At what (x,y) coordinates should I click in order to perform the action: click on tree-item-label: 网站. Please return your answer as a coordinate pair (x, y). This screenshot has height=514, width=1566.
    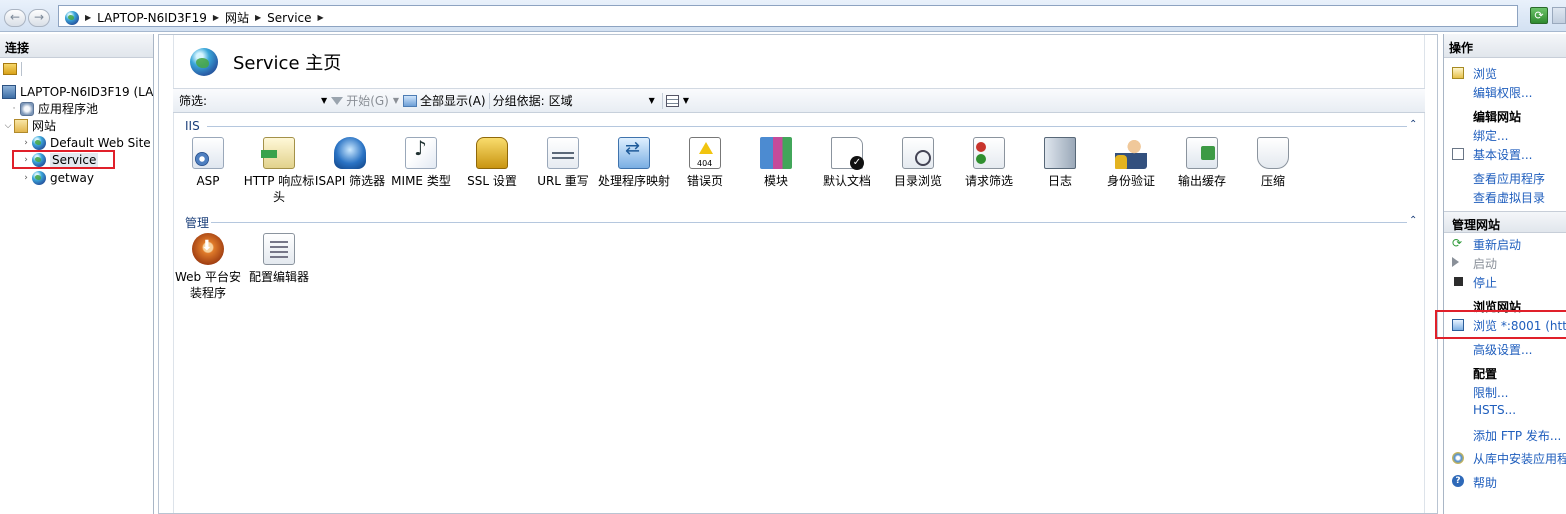
    Looking at the image, I should click on (44, 126).